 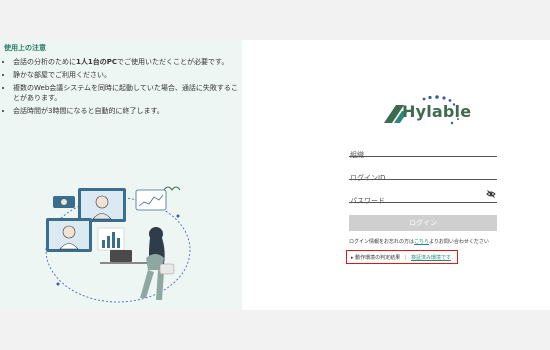 What do you see at coordinates (414, 155) in the screenshot?
I see `organization-input` at bounding box center [414, 155].